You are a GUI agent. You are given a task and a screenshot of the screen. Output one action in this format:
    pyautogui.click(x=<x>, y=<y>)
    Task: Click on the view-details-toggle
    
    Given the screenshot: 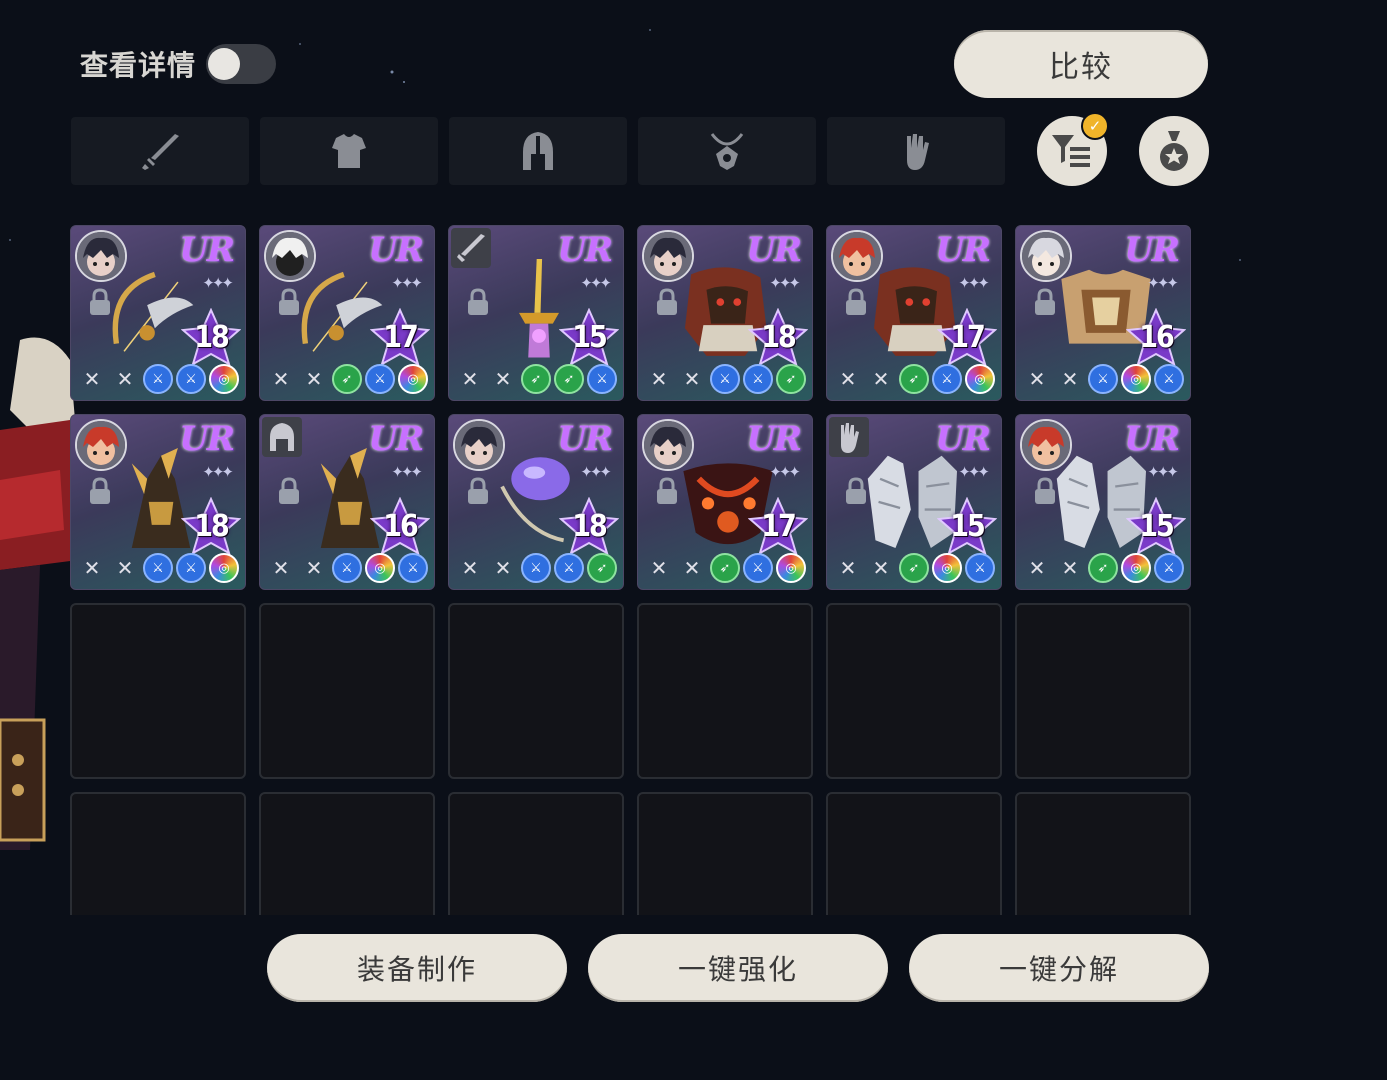 What is the action you would take?
    pyautogui.click(x=241, y=64)
    